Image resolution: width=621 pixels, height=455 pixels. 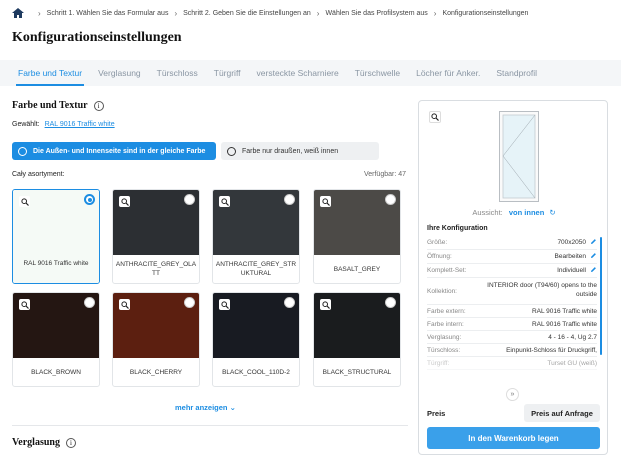 I want to click on option-outside-color-button: Farbe nur draußen, weiß innen, so click(x=300, y=151).